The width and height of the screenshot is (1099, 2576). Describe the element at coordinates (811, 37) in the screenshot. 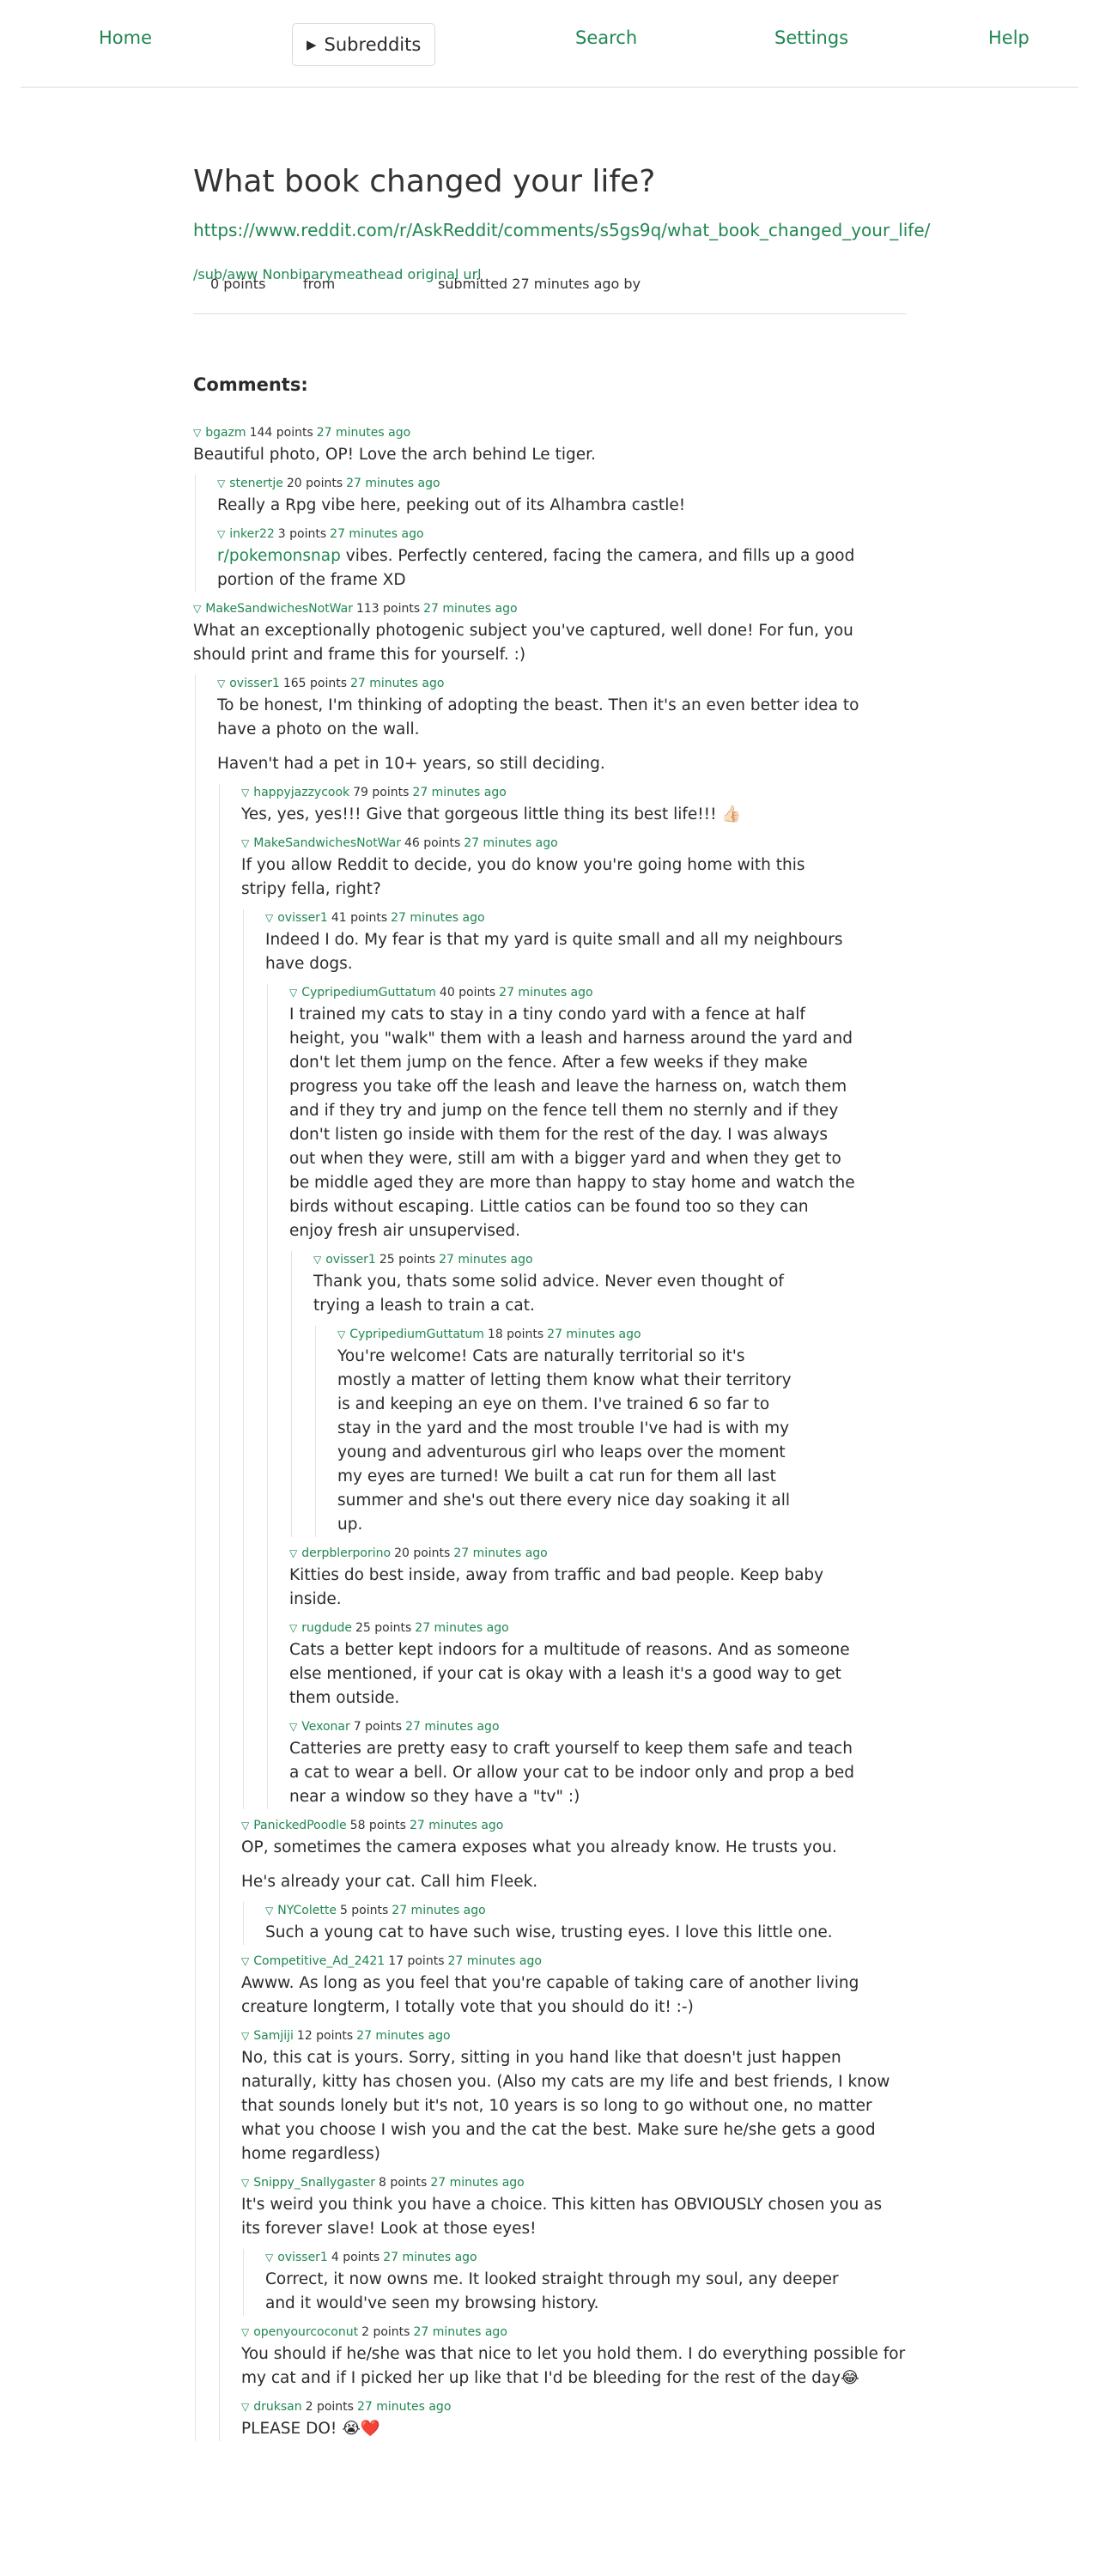

I see `nav-settings-link: Settings` at that location.